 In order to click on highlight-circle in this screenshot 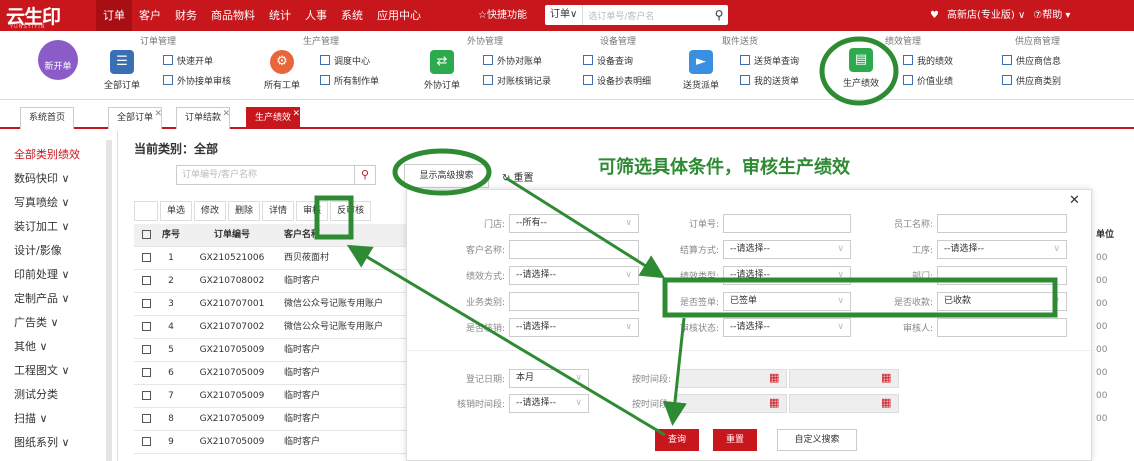, I will do `click(859, 71)`.